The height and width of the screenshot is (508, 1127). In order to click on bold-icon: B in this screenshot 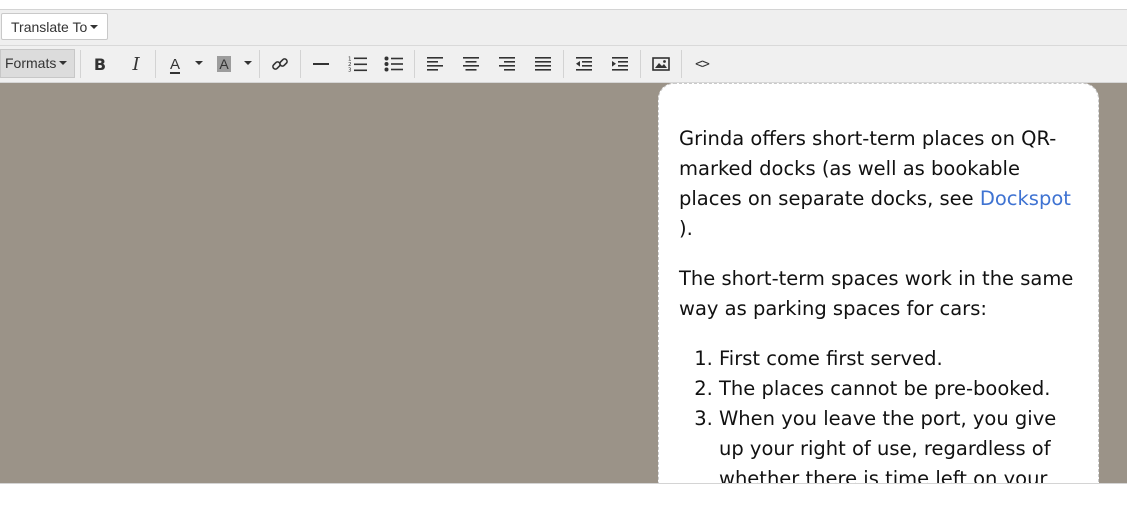, I will do `click(100, 64)`.